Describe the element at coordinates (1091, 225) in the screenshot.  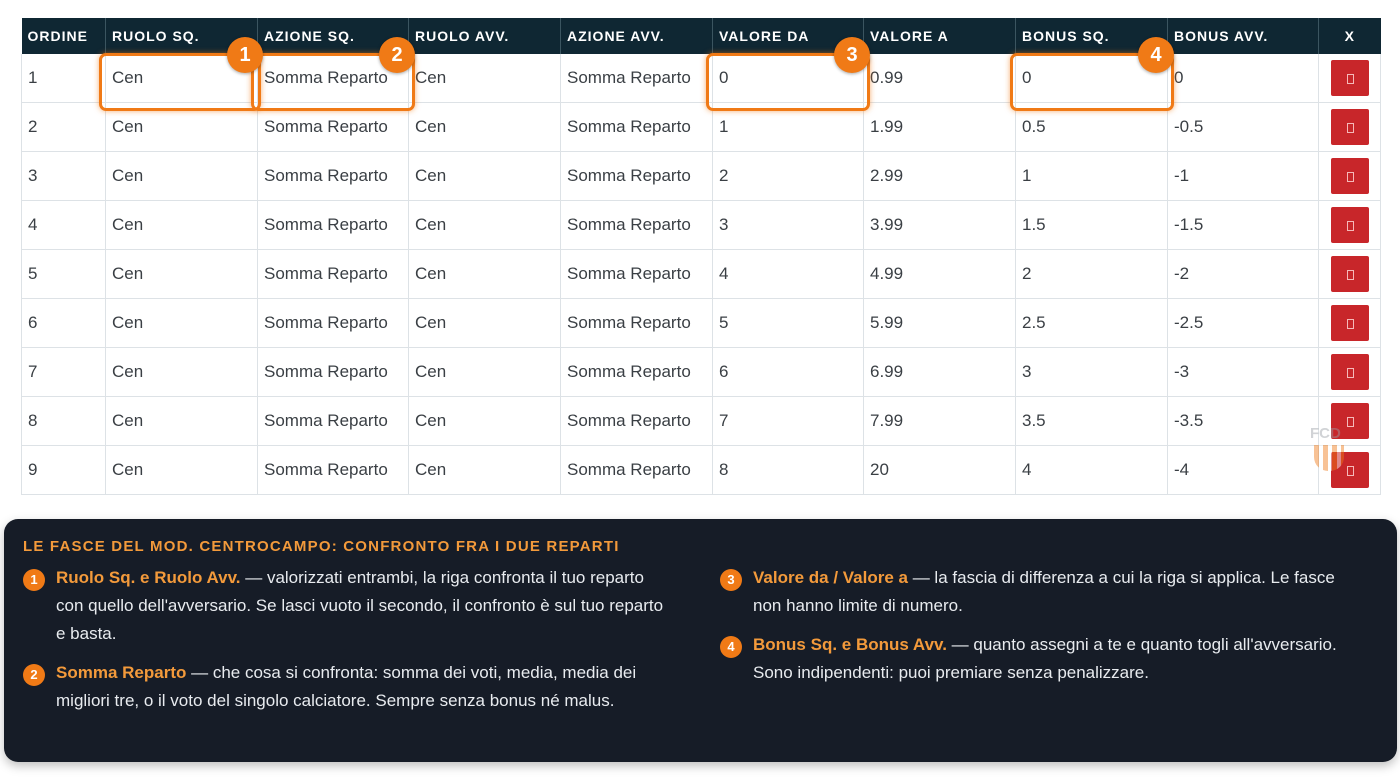
I see `cell-bonus-sq: 1.5` at that location.